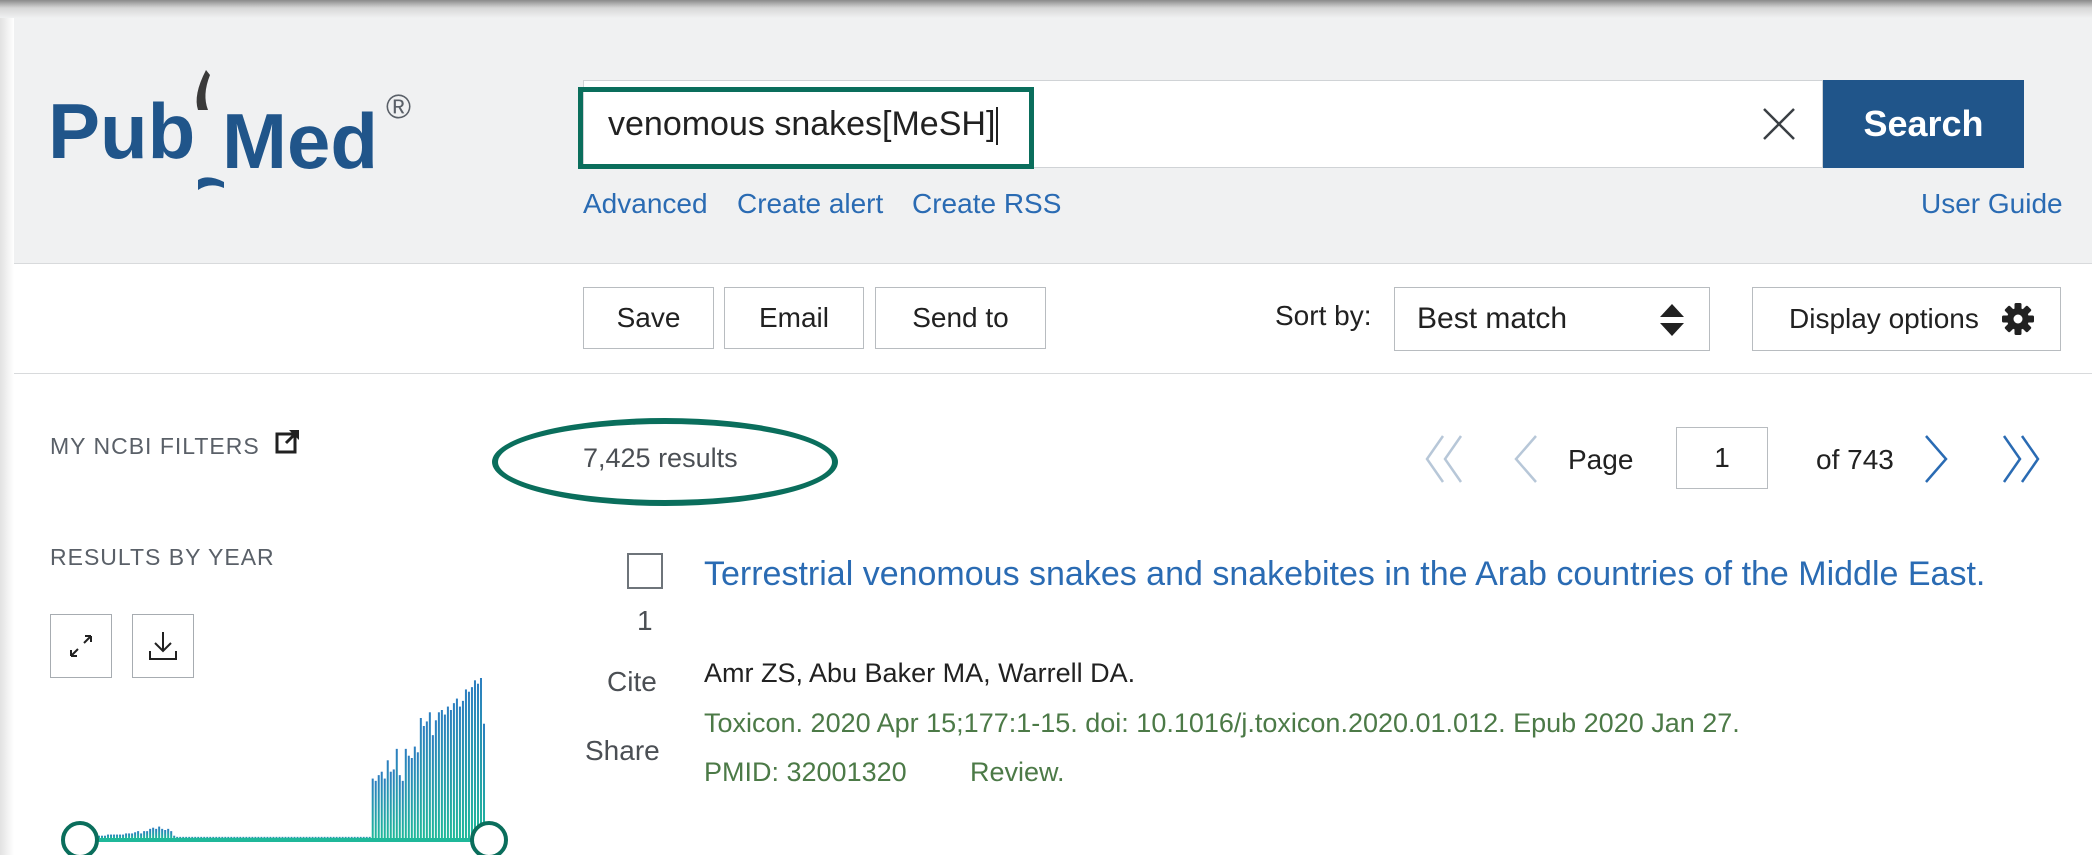 The height and width of the screenshot is (855, 2092). I want to click on timeline-range-start-handle, so click(80, 838).